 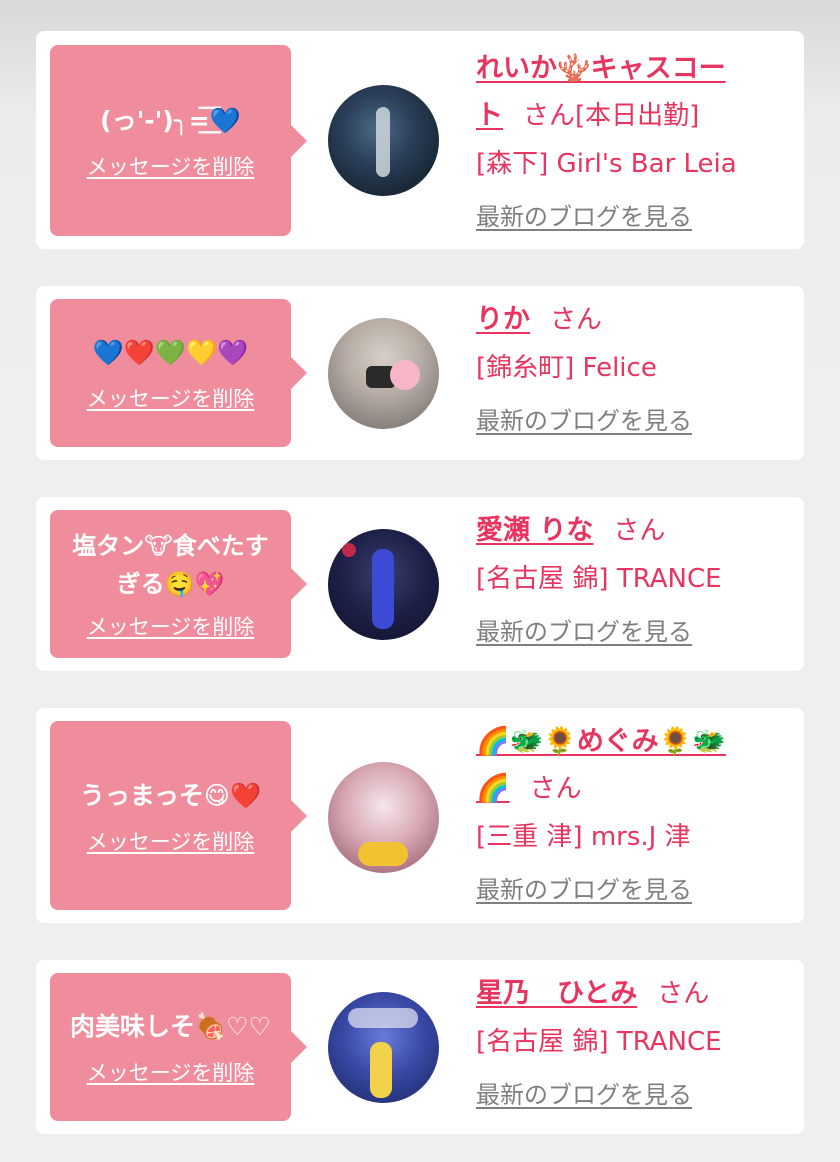 I want to click on message-text: 肉美味しそ🍖♡♡, so click(x=170, y=1026).